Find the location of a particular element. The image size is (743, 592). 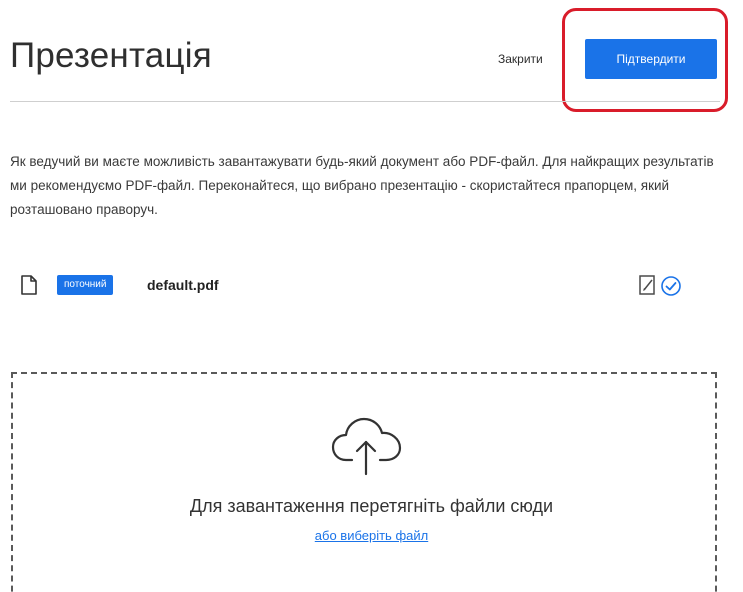

file-icon is located at coordinates (29, 285).